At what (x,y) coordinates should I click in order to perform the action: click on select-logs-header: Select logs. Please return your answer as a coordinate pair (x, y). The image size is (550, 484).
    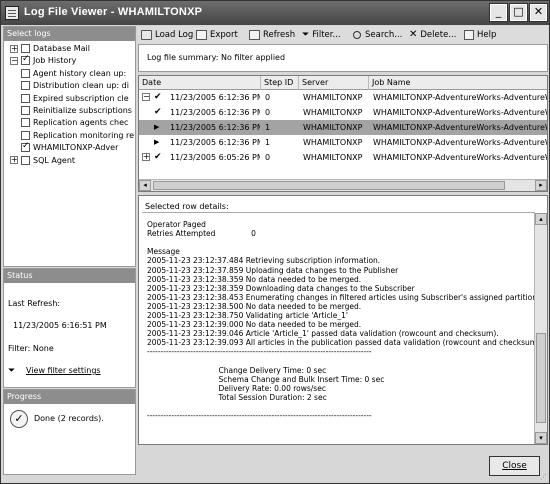
    Looking at the image, I should click on (69, 34).